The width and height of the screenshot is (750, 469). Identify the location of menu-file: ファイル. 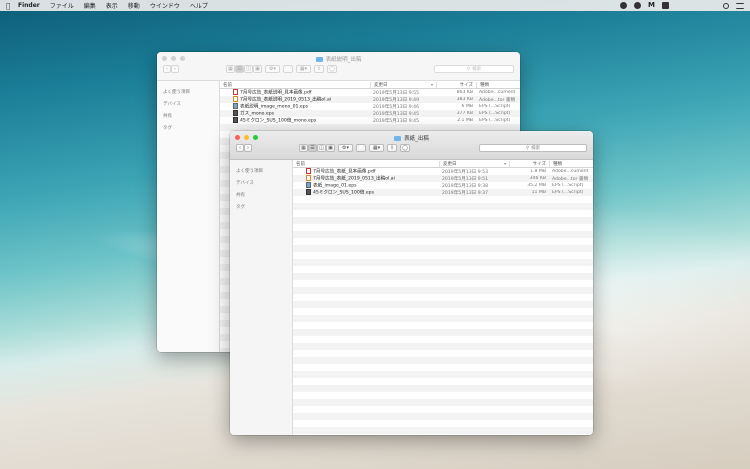
(62, 5).